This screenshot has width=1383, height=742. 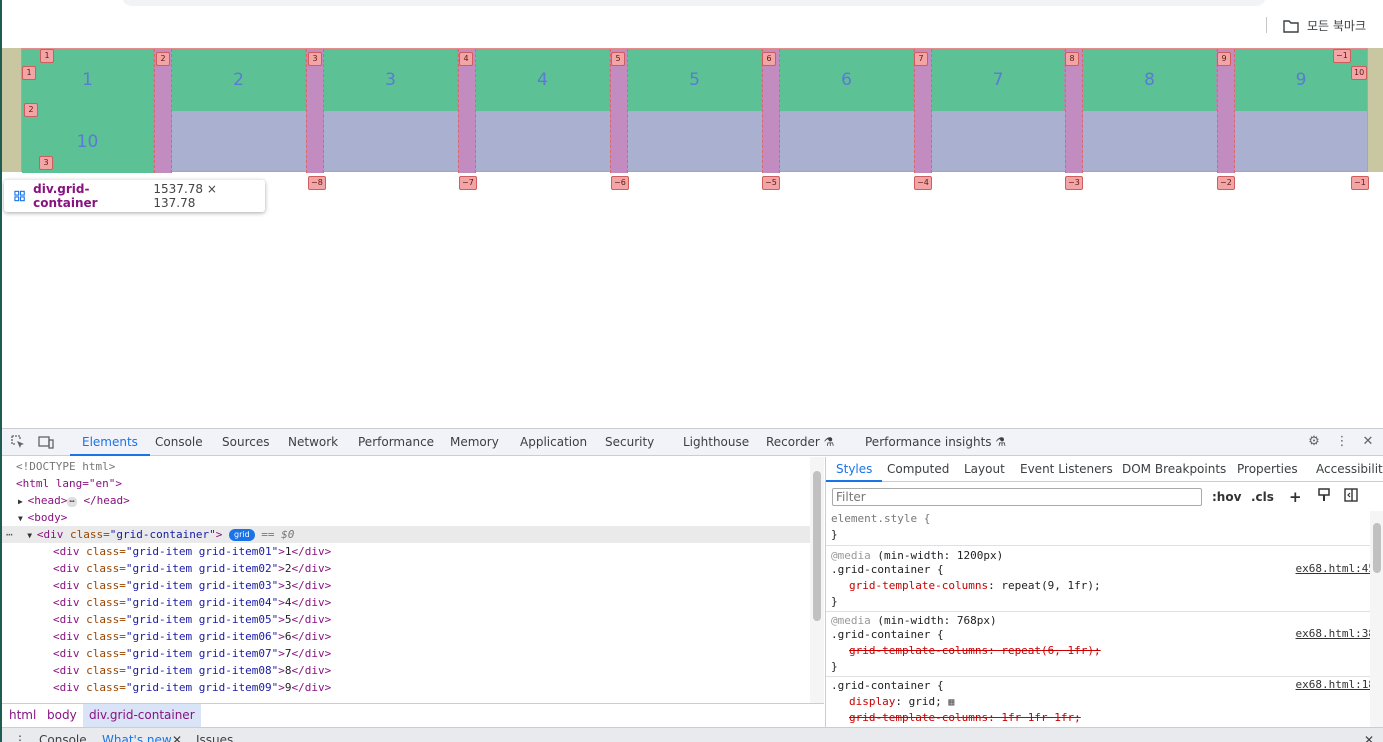 What do you see at coordinates (1017, 497) in the screenshot?
I see `styles-filter-input: Filter` at bounding box center [1017, 497].